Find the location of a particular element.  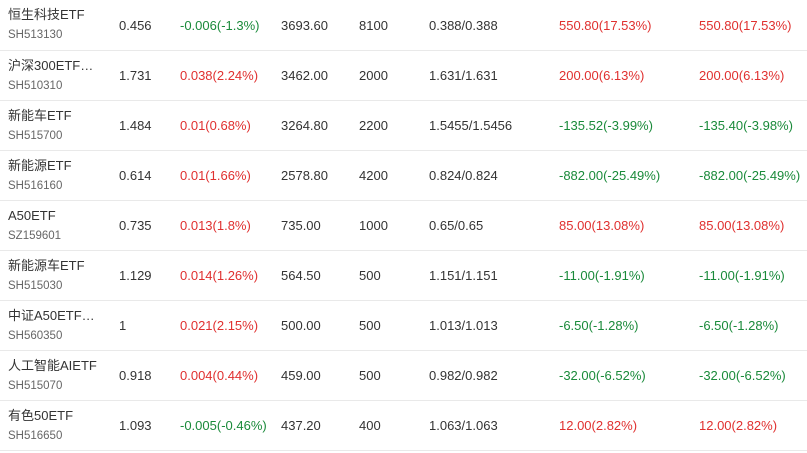

security-cell: 沪深300ETF… SH510310 is located at coordinates (50, 75).